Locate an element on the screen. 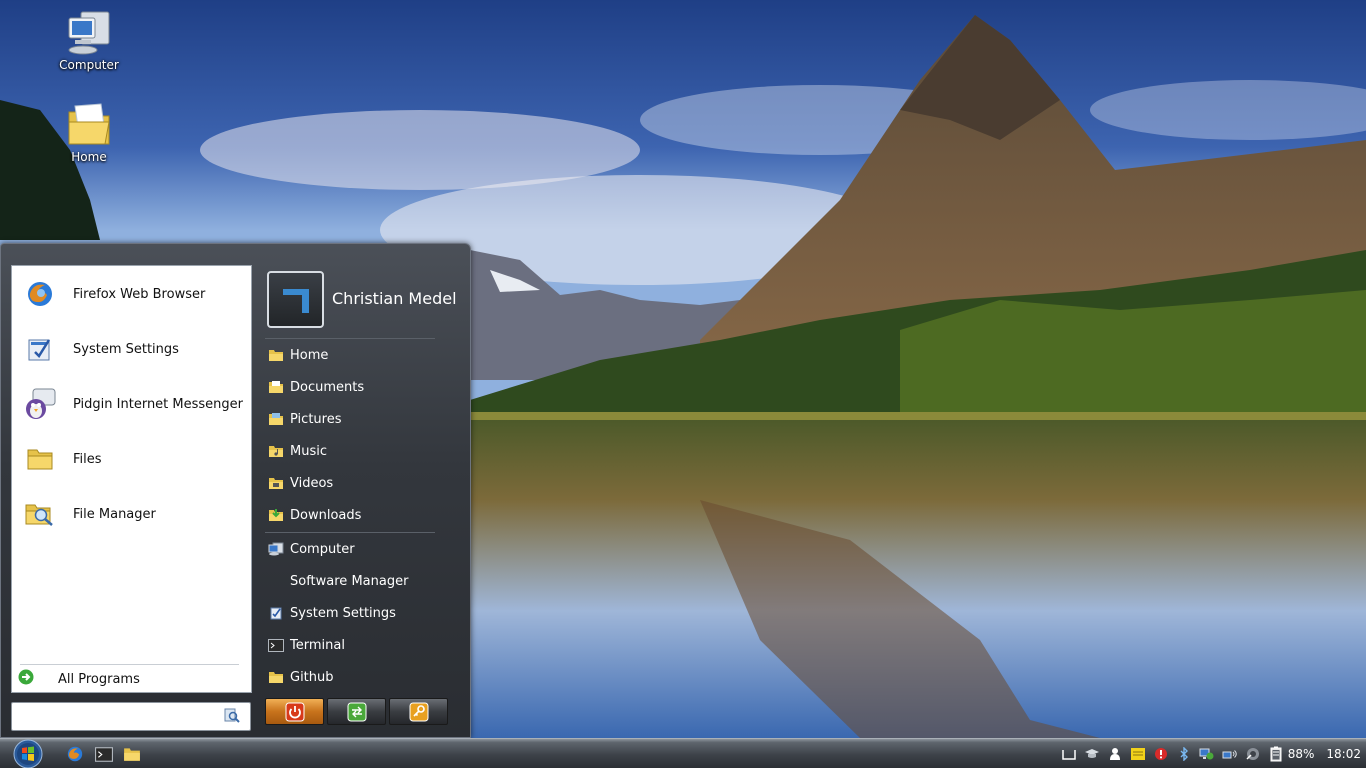 Image resolution: width=1366 pixels, height=768 pixels. all-programs-label: All Programs is located at coordinates (99, 679).